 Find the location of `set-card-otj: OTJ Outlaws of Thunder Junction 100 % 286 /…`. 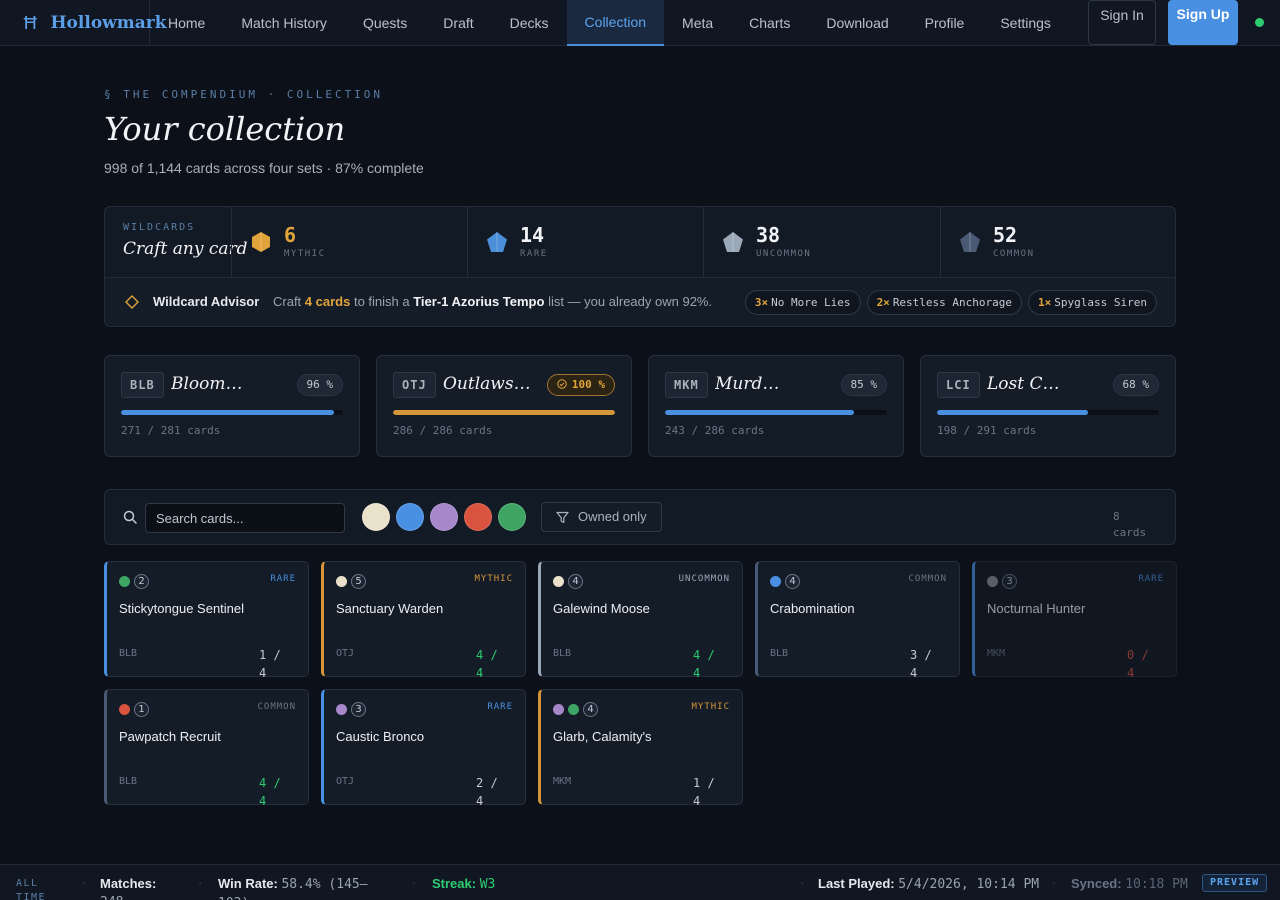

set-card-otj: OTJ Outlaws of Thunder Junction 100 % 286 /… is located at coordinates (504, 406).